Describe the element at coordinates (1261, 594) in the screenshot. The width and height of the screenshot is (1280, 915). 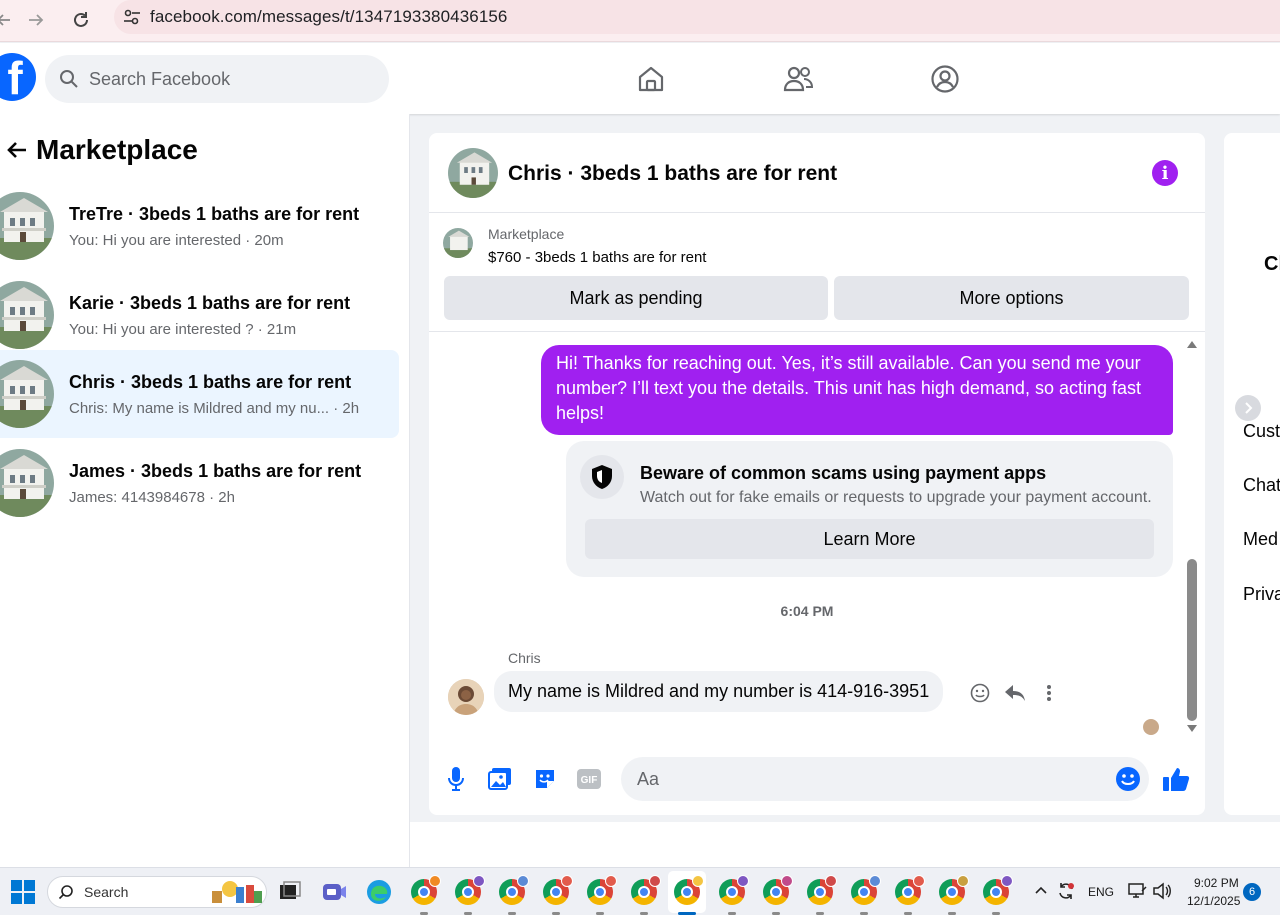
I see `details-section-privacy: Priva` at that location.